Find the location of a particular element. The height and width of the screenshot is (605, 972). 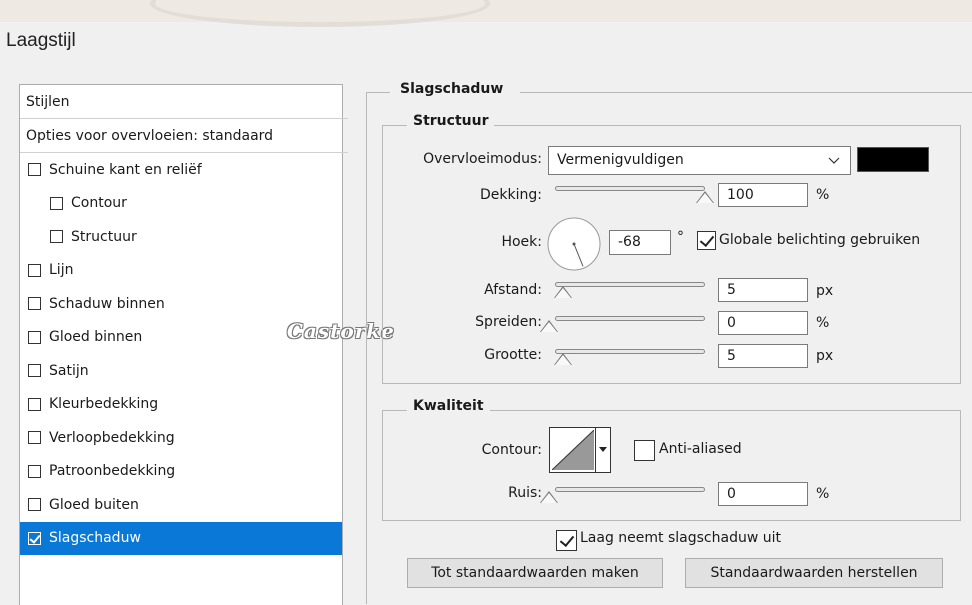

caret-down-icon is located at coordinates (603, 449).